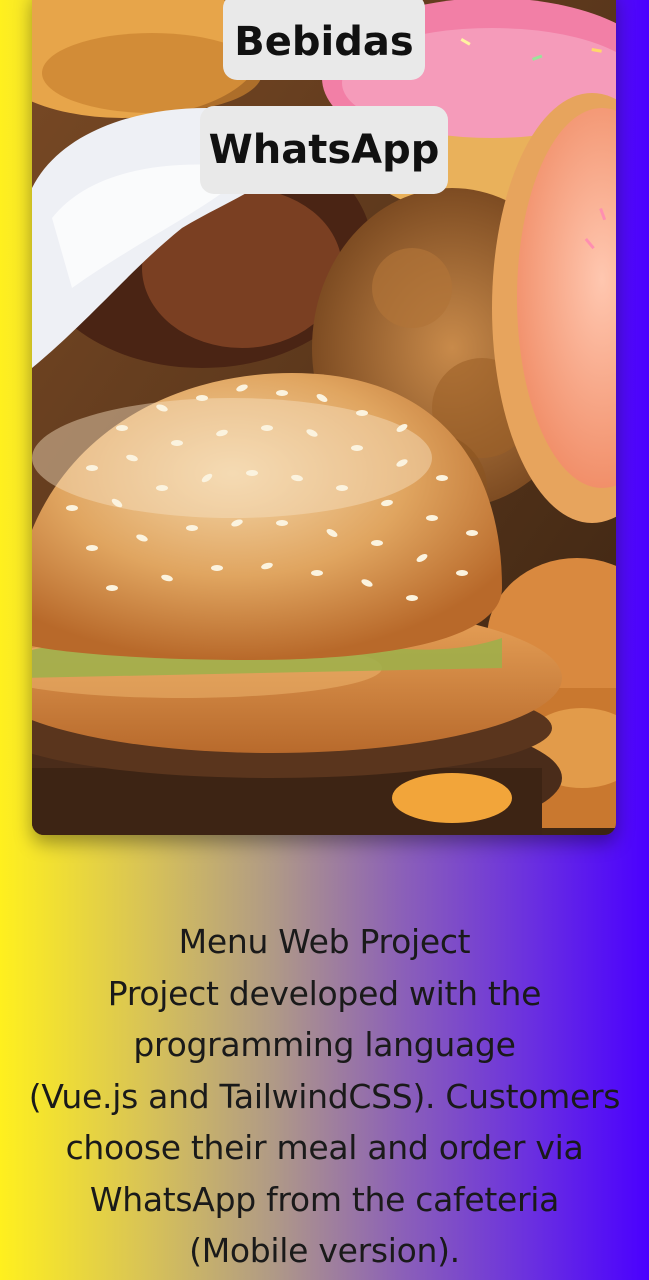 The height and width of the screenshot is (1280, 649). I want to click on description-line: (Vue.js and TailwindCSS). Customers, so click(324, 1096).